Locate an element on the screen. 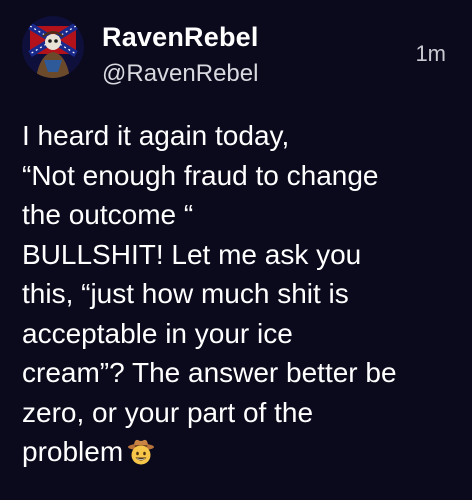 This screenshot has width=472, height=500. post-body-line: zero, or your part of the is located at coordinates (168, 412).